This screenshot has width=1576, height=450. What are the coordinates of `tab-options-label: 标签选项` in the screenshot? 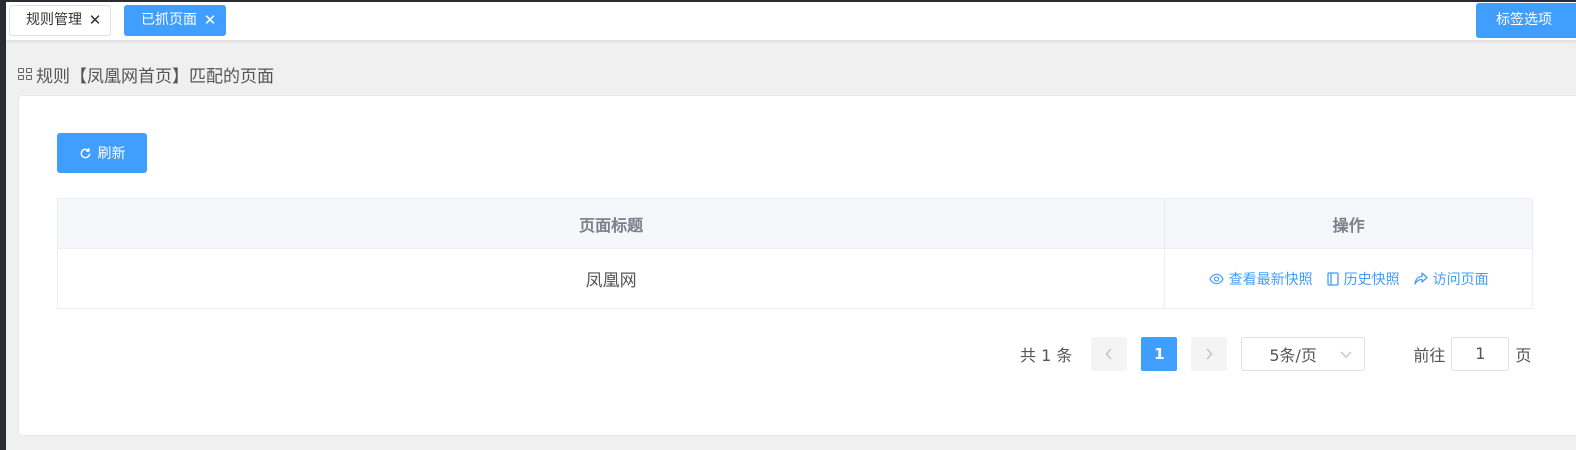 It's located at (1524, 20).